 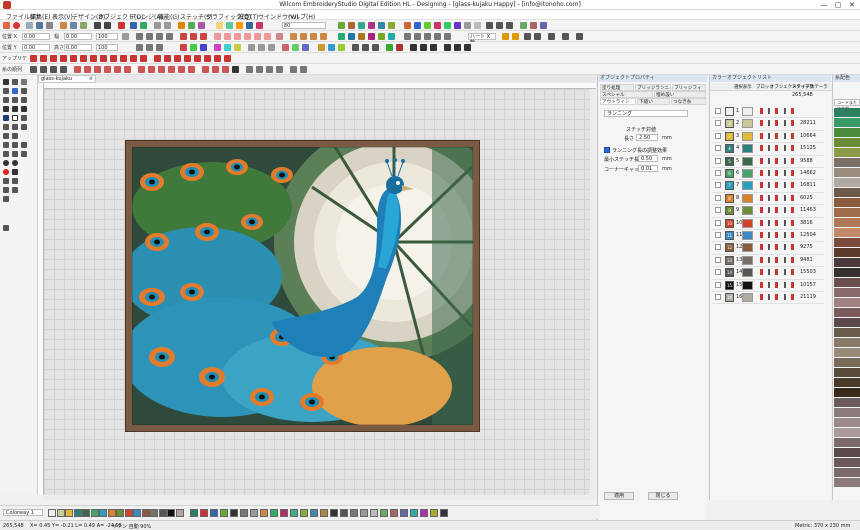 What do you see at coordinates (729, 211) in the screenshot?
I see `color-swatch: 9` at bounding box center [729, 211].